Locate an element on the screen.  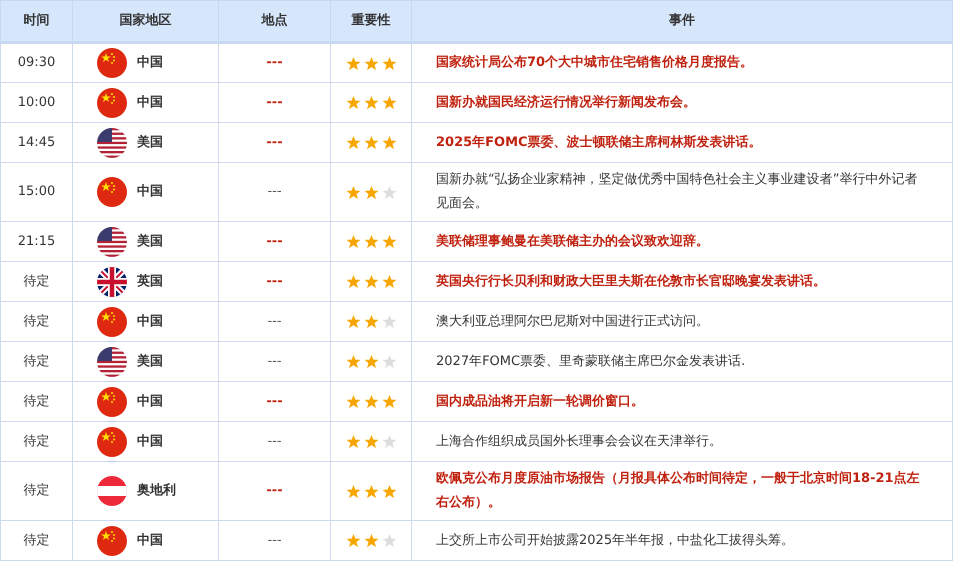
event-text: 上海合作组织成员国外长理事会会议在天津举行。 is located at coordinates (682, 442).